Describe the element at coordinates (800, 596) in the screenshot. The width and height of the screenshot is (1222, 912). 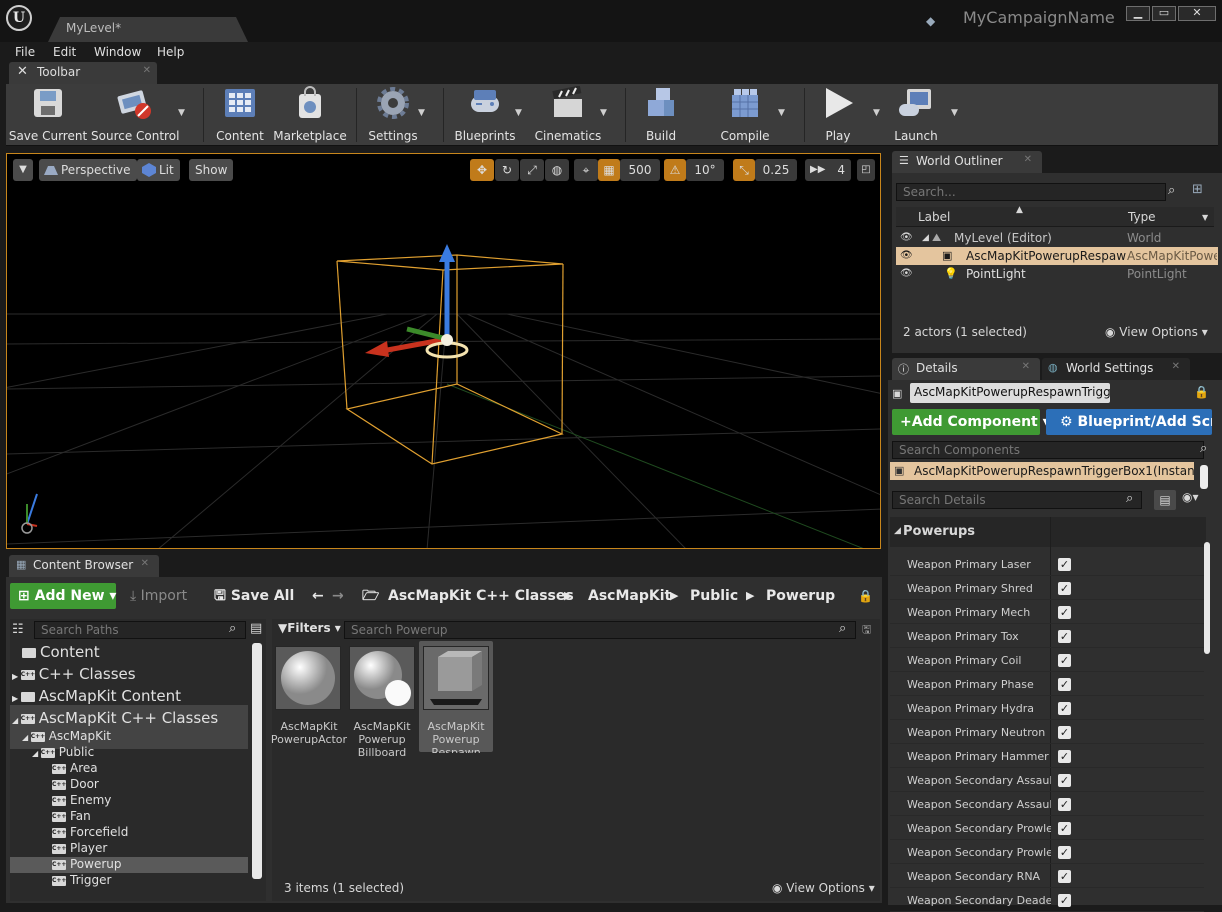
I see `breadcrumb-item: Powerup` at that location.